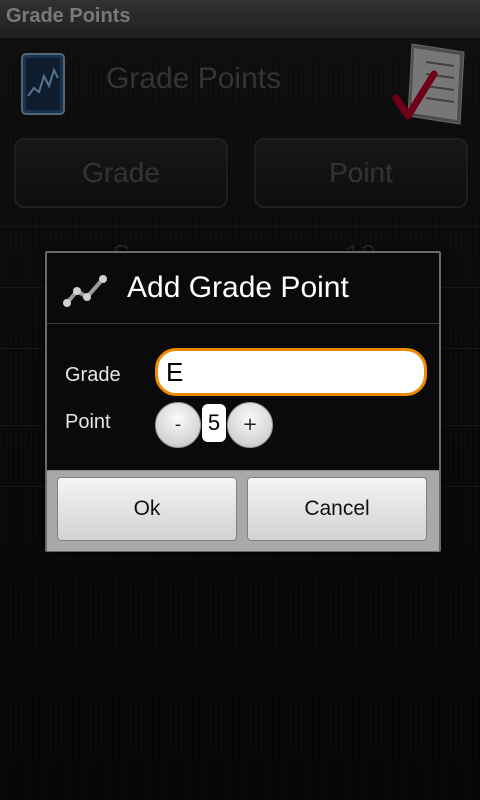  Describe the element at coordinates (291, 372) in the screenshot. I see `grade-input: E` at that location.